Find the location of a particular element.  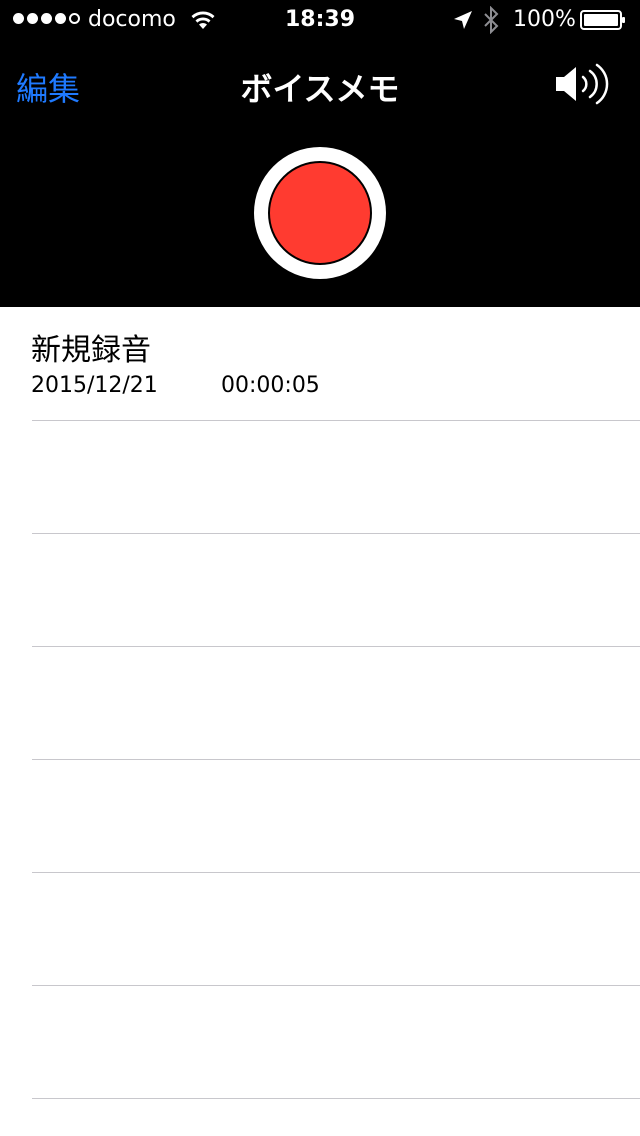

status-bar: docomo 18:39 100% is located at coordinates (320, 20).